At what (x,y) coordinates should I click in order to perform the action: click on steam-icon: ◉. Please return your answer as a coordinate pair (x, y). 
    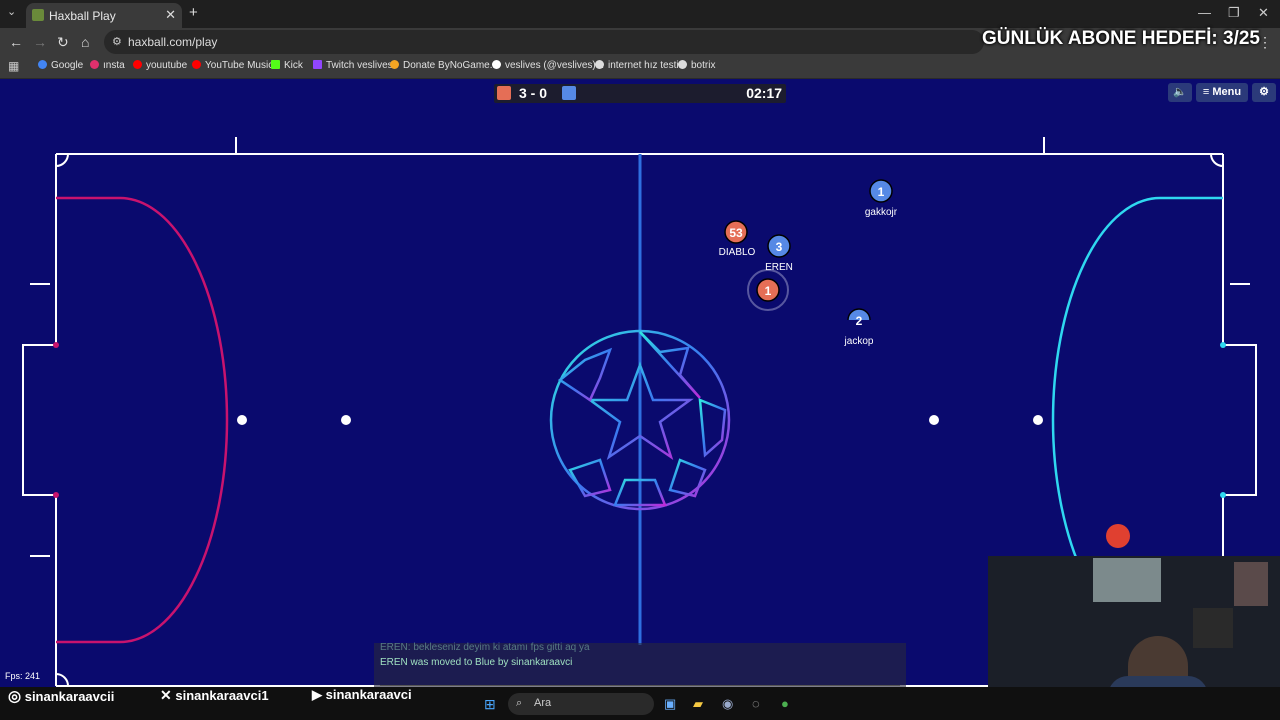
    Looking at the image, I should click on (727, 704).